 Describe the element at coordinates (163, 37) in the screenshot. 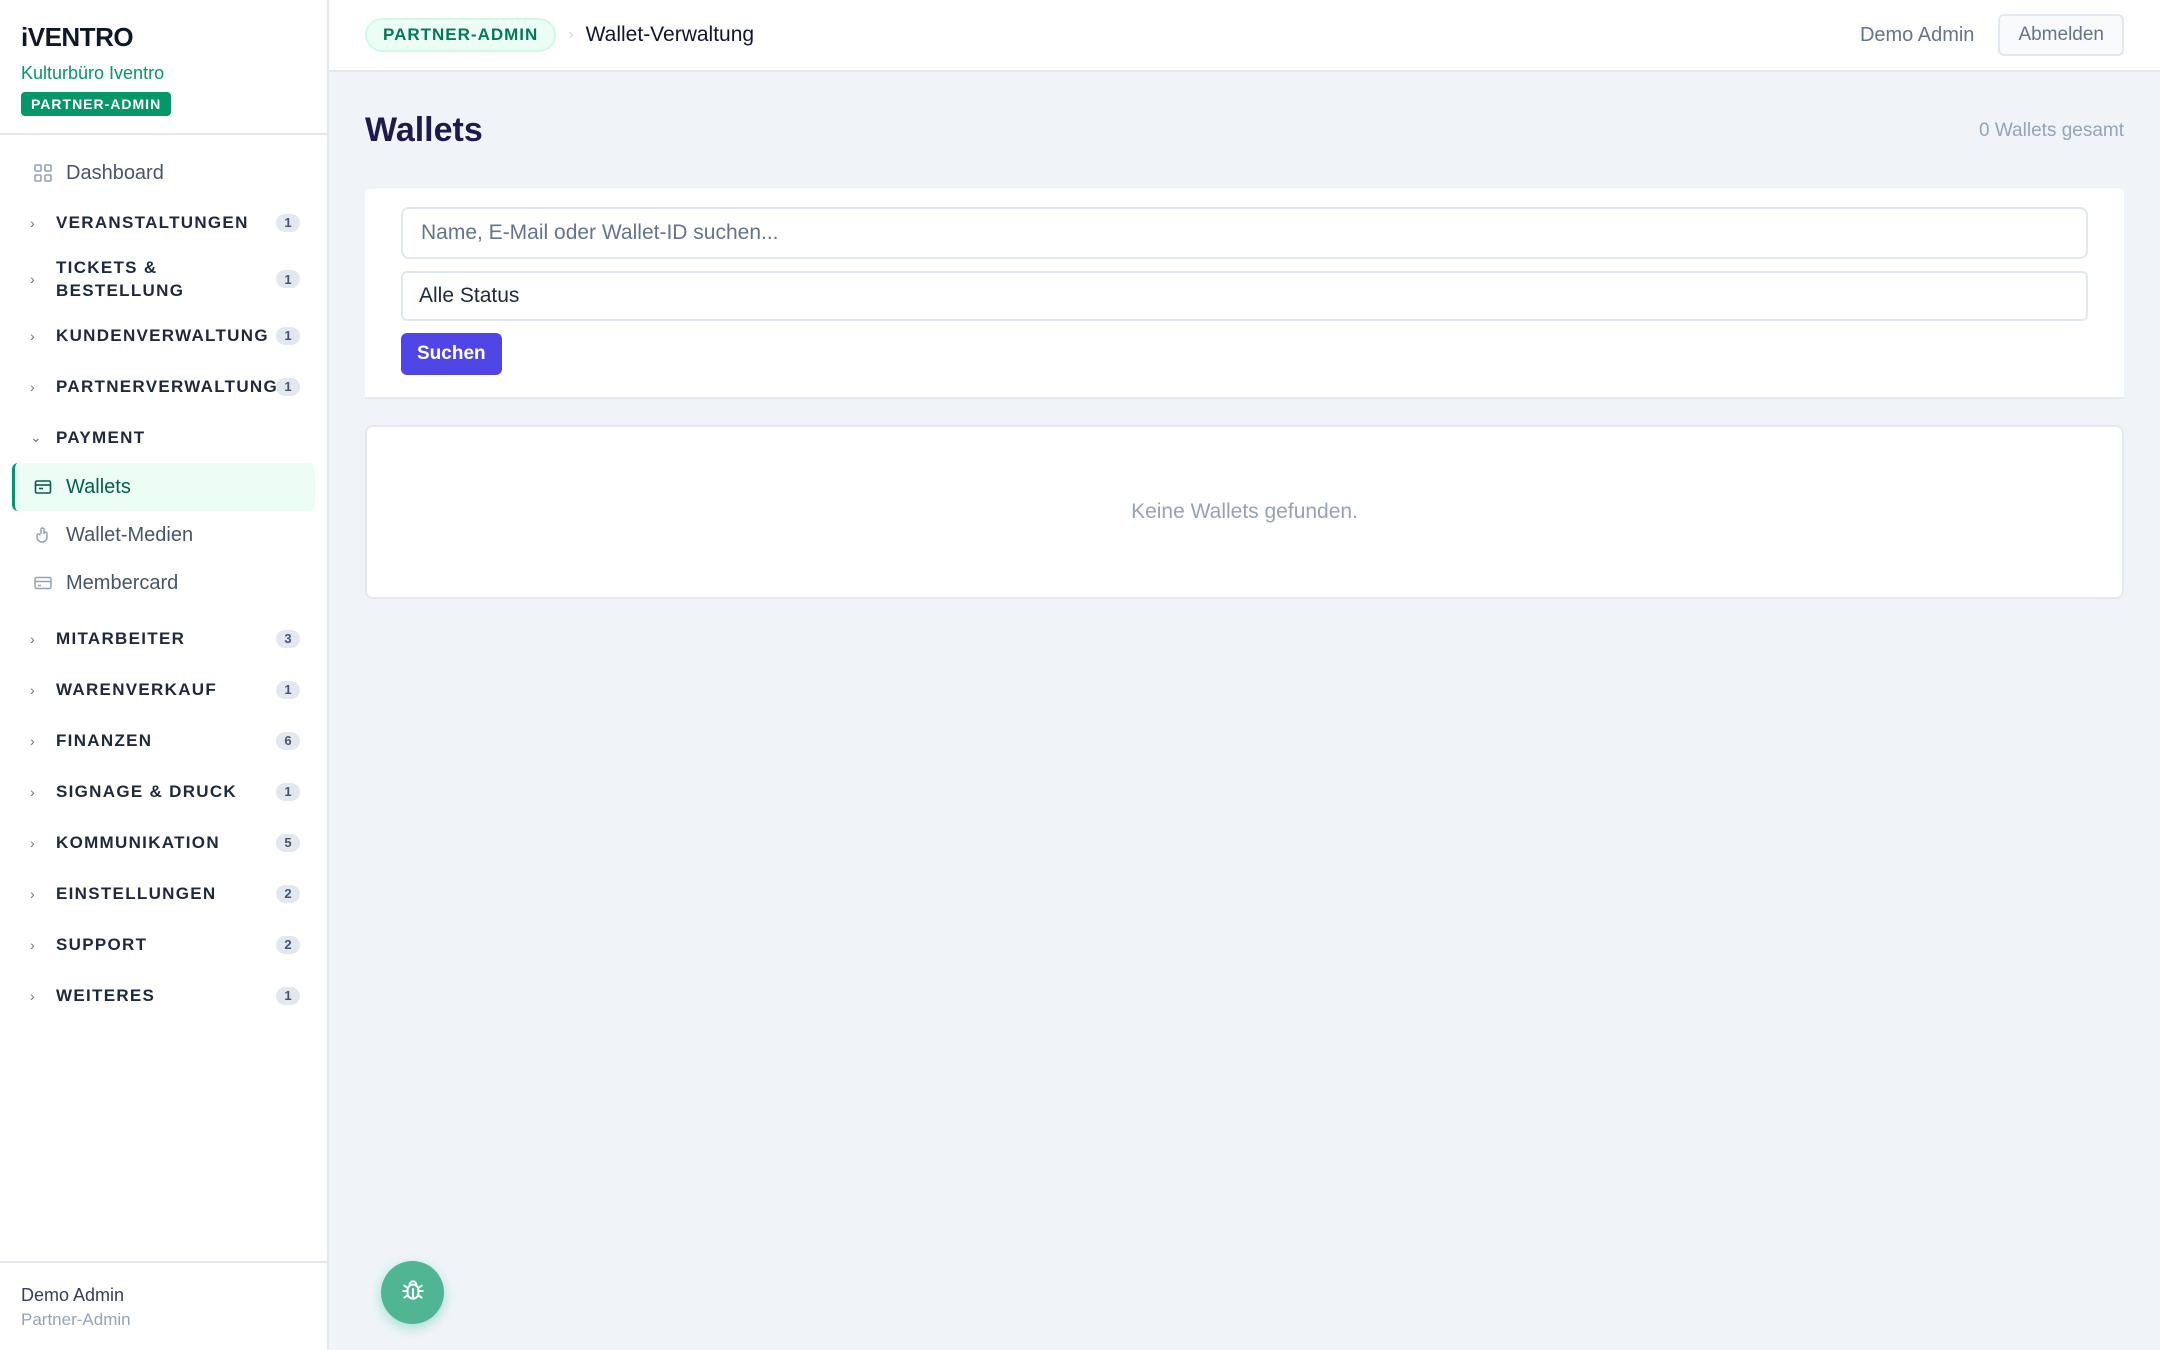

I see `brand-logo: iVENTRO` at that location.